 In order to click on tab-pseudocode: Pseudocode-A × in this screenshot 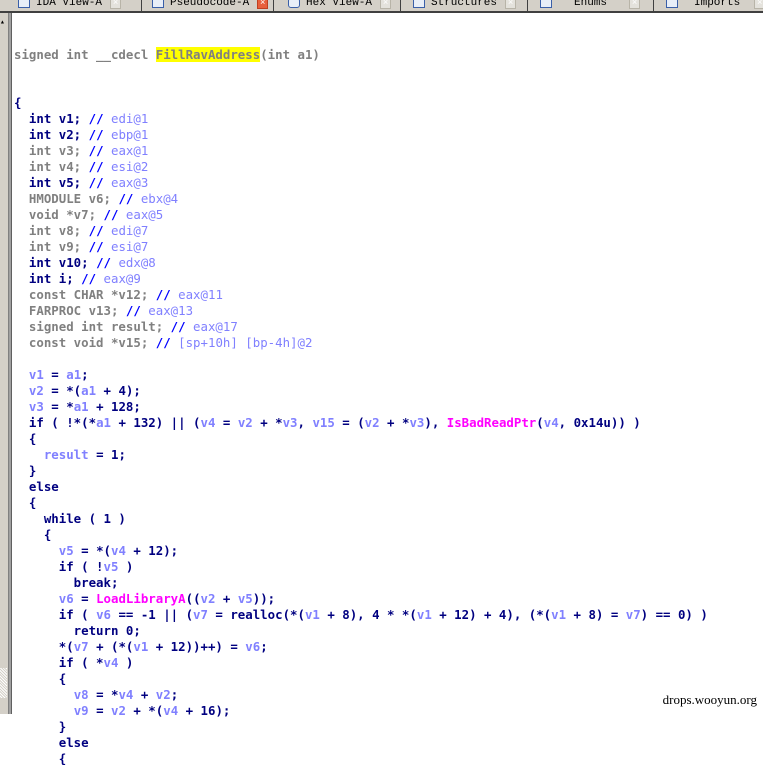, I will do `click(210, 5)`.